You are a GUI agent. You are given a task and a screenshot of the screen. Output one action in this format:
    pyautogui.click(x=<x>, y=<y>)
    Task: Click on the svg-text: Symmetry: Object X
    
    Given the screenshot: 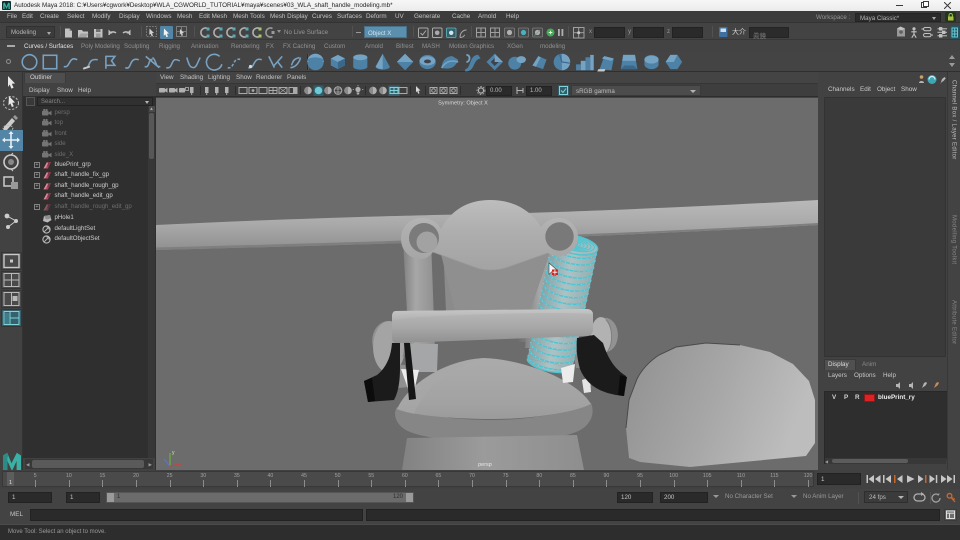 What is the action you would take?
    pyautogui.click(x=463, y=104)
    